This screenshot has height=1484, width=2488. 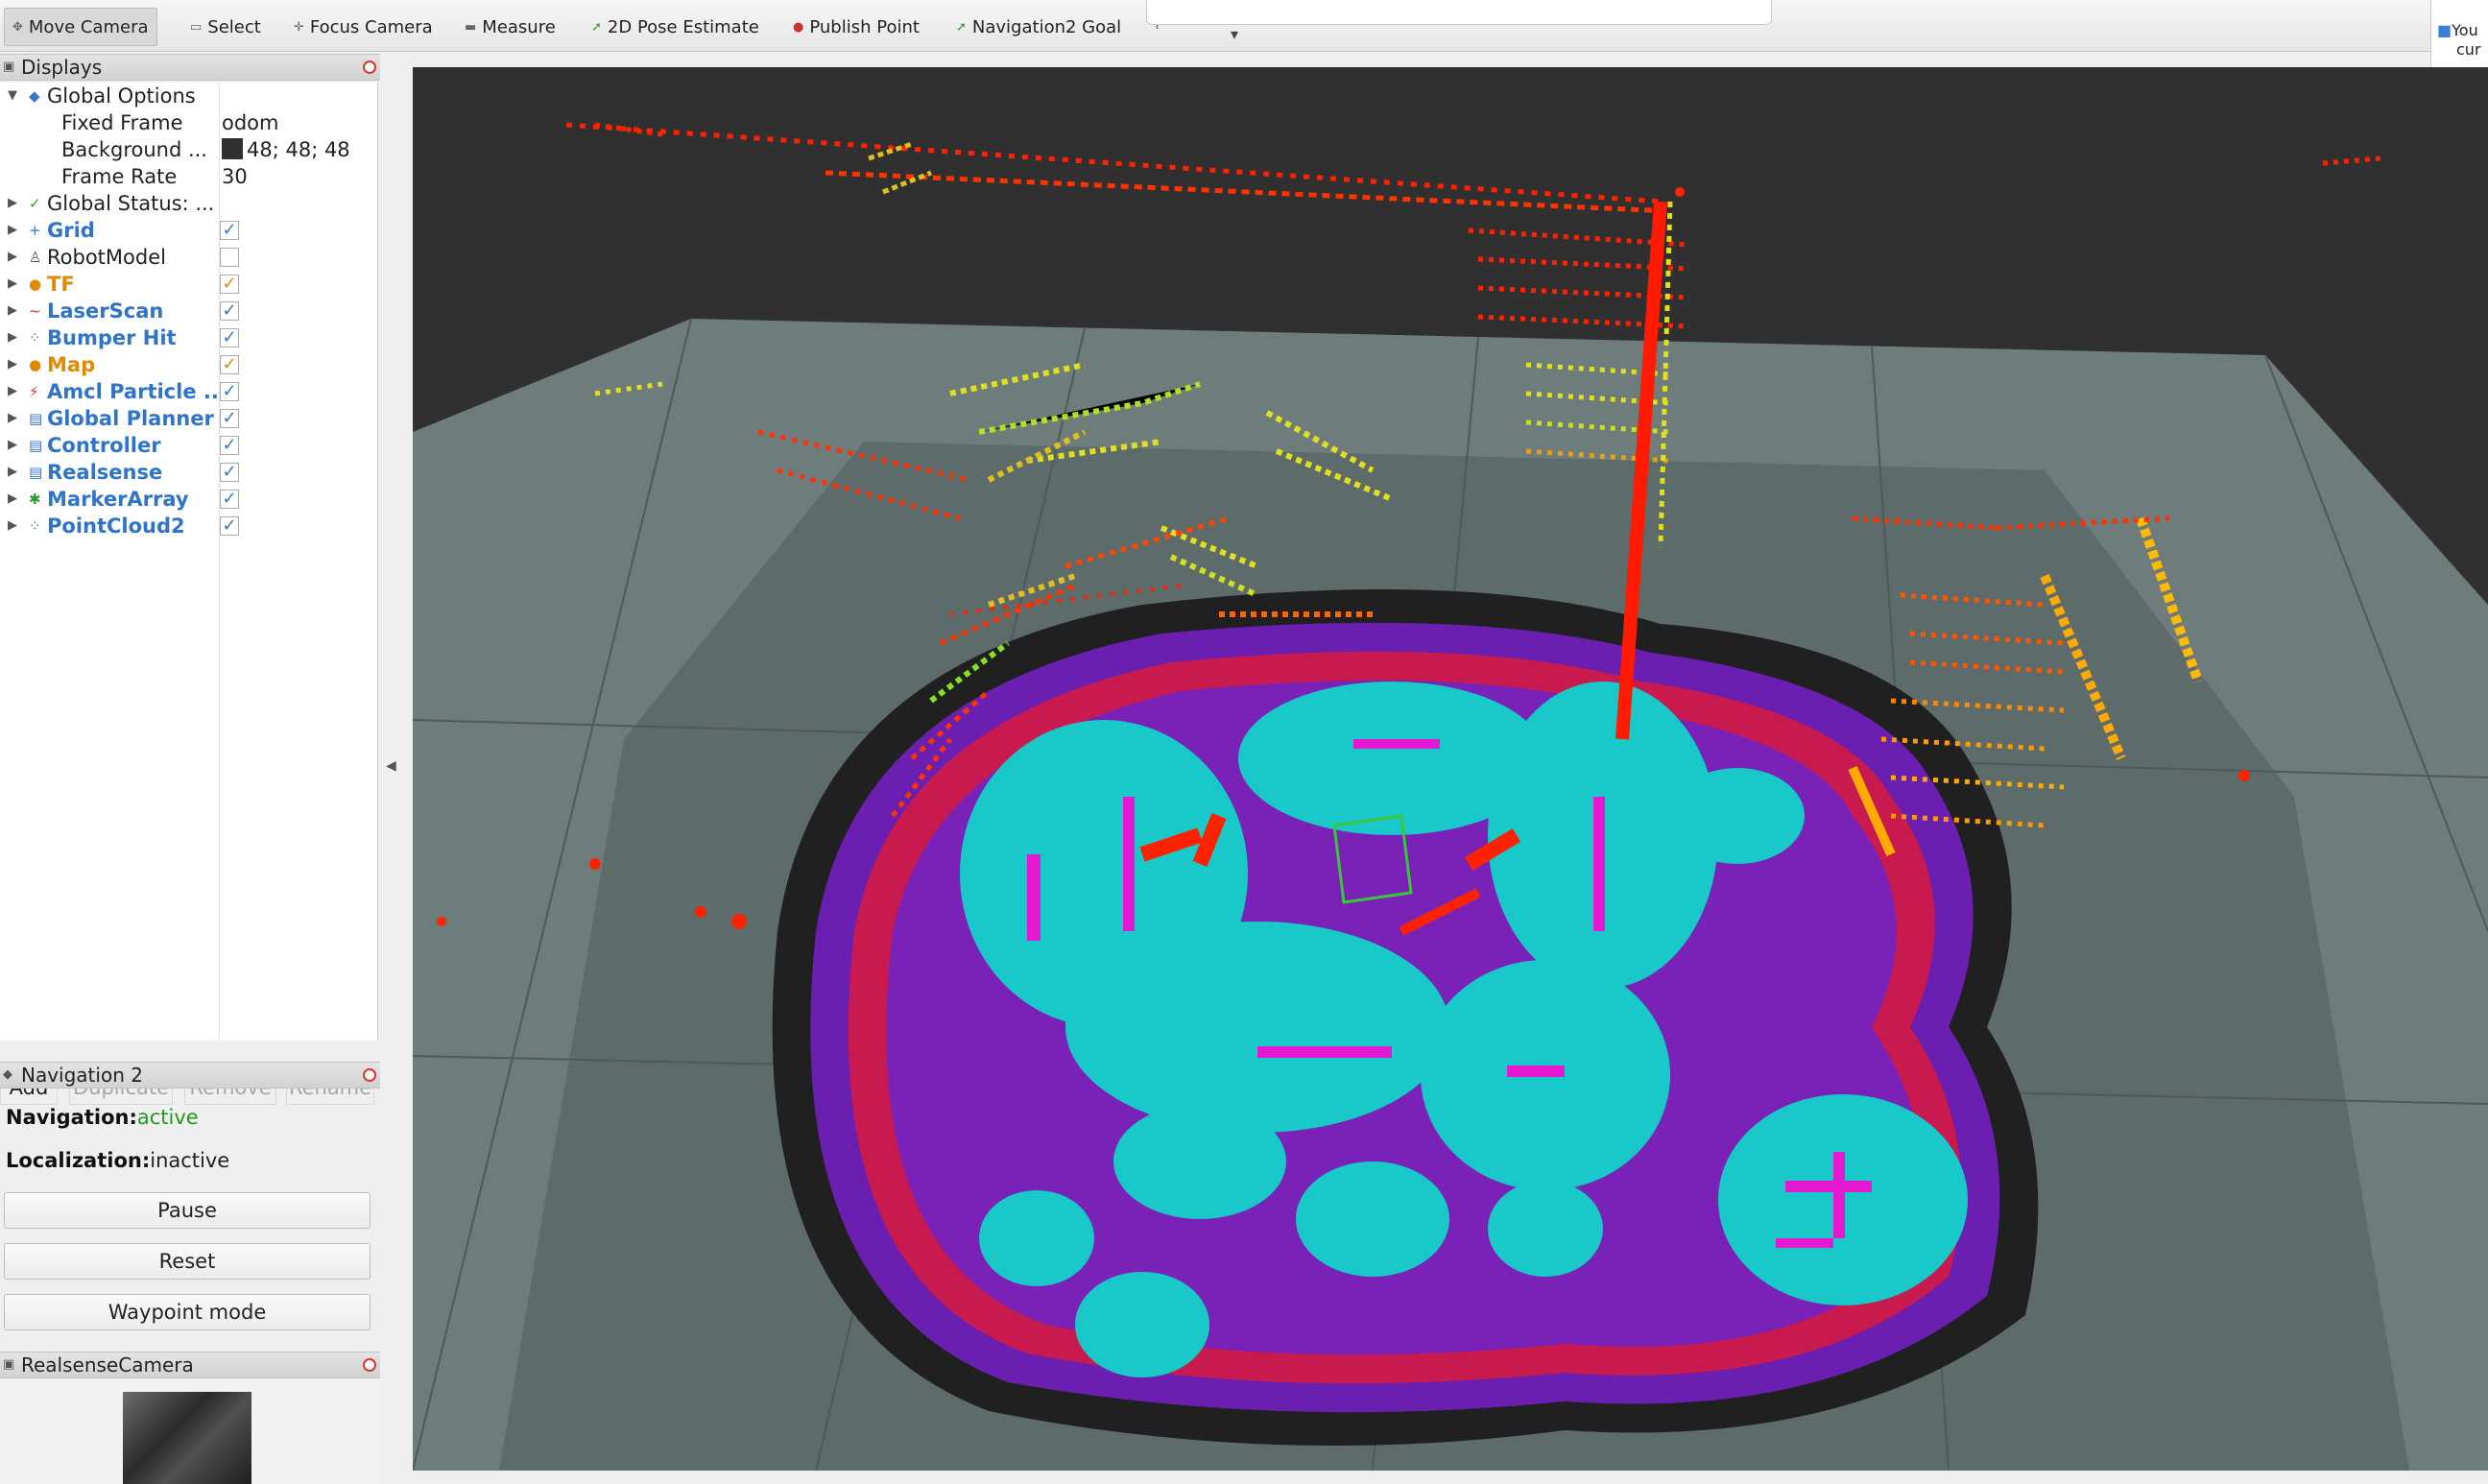 I want to click on robotmodel-checkbox, so click(x=230, y=258).